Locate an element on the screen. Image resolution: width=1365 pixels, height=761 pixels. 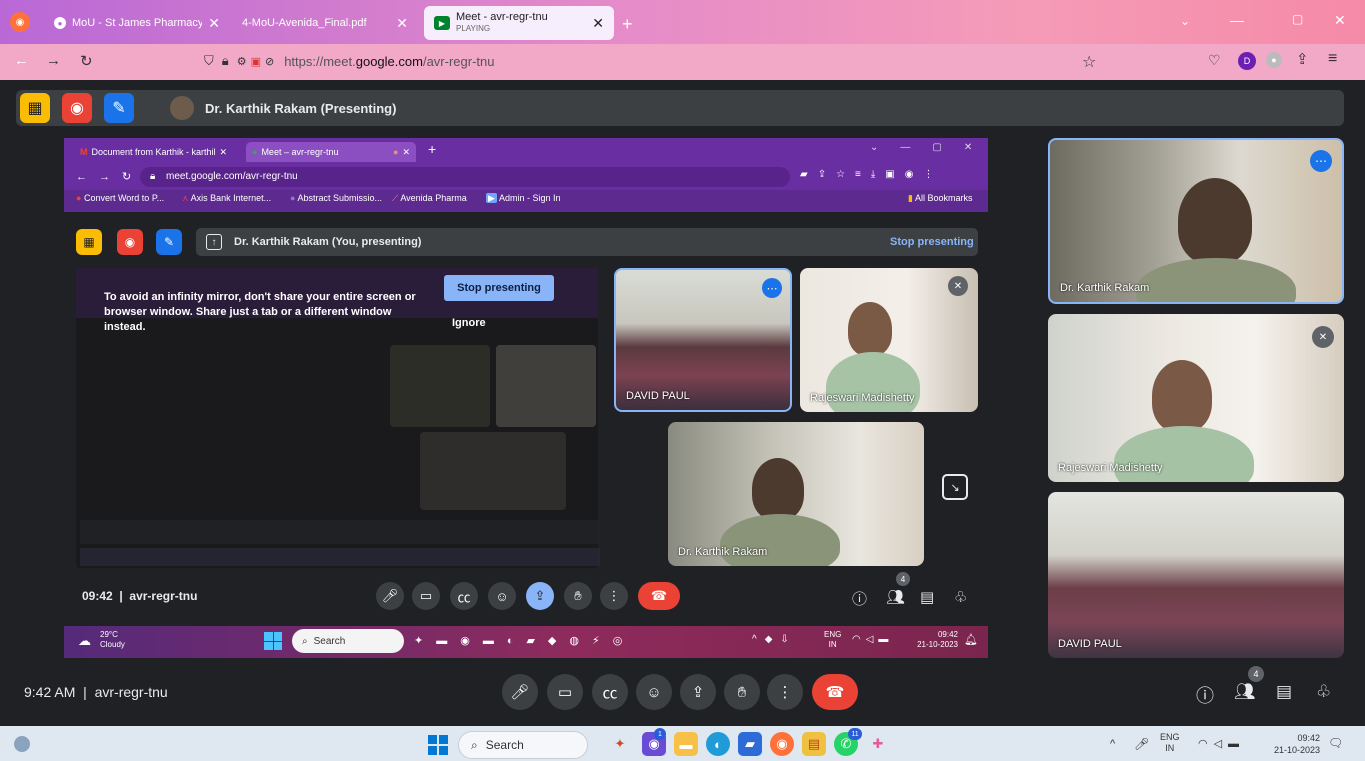
shared-nav-icons: ←→↻ is located at coordinates (110, 177).